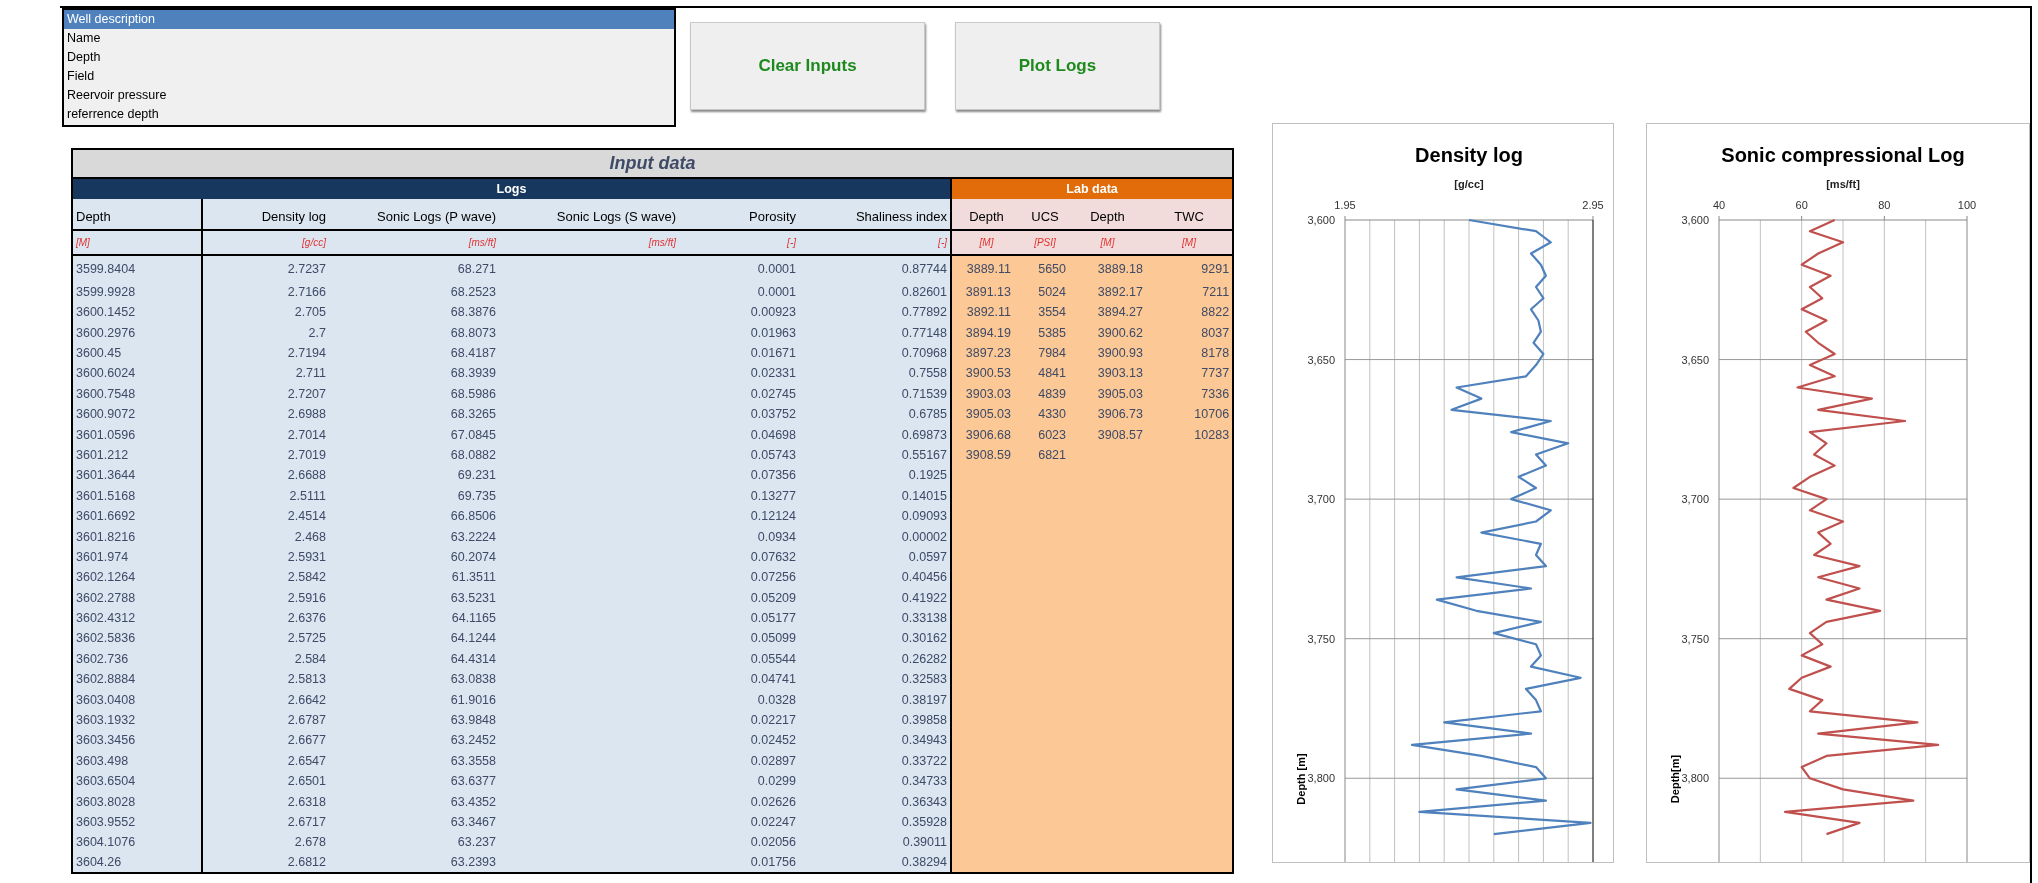 This screenshot has height=883, width=2038. I want to click on table-cell: 8822, so click(1190, 312).